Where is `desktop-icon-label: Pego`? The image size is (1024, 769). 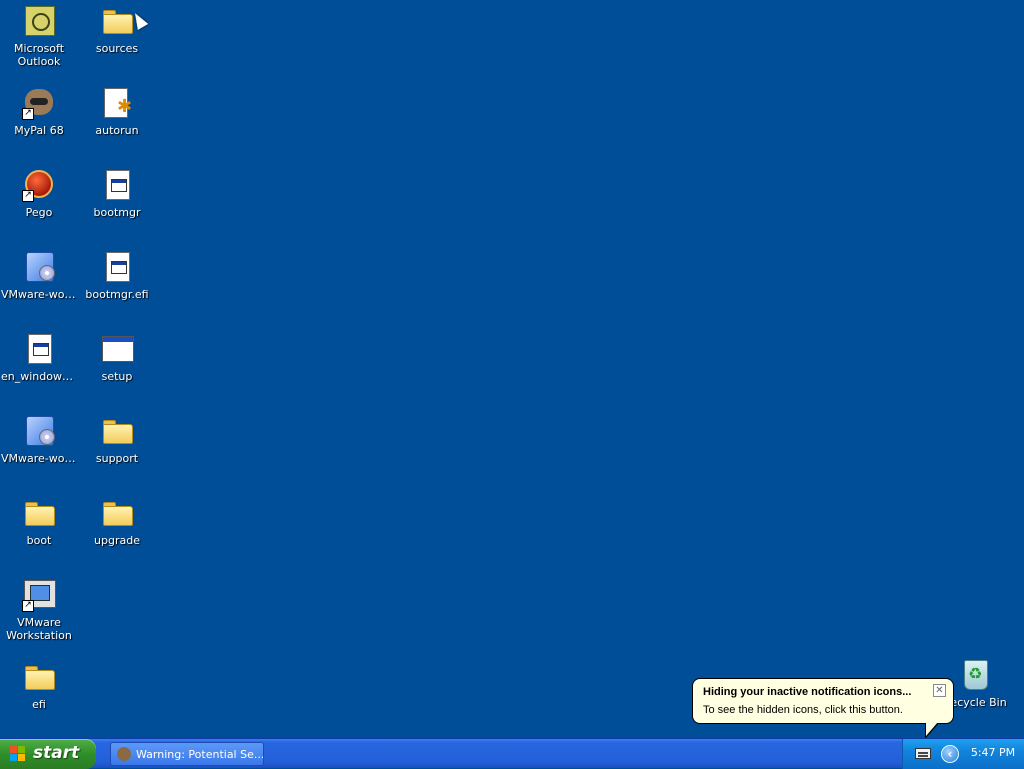 desktop-icon-label: Pego is located at coordinates (39, 212).